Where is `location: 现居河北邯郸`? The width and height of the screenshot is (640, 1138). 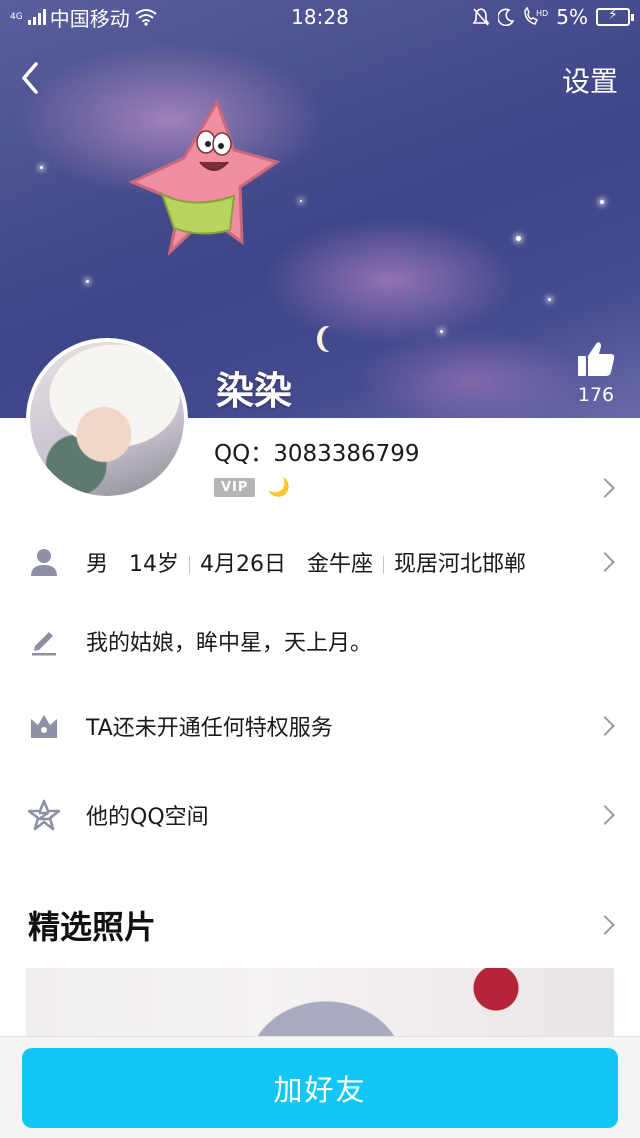
location: 现居河北邯郸 is located at coordinates (460, 564).